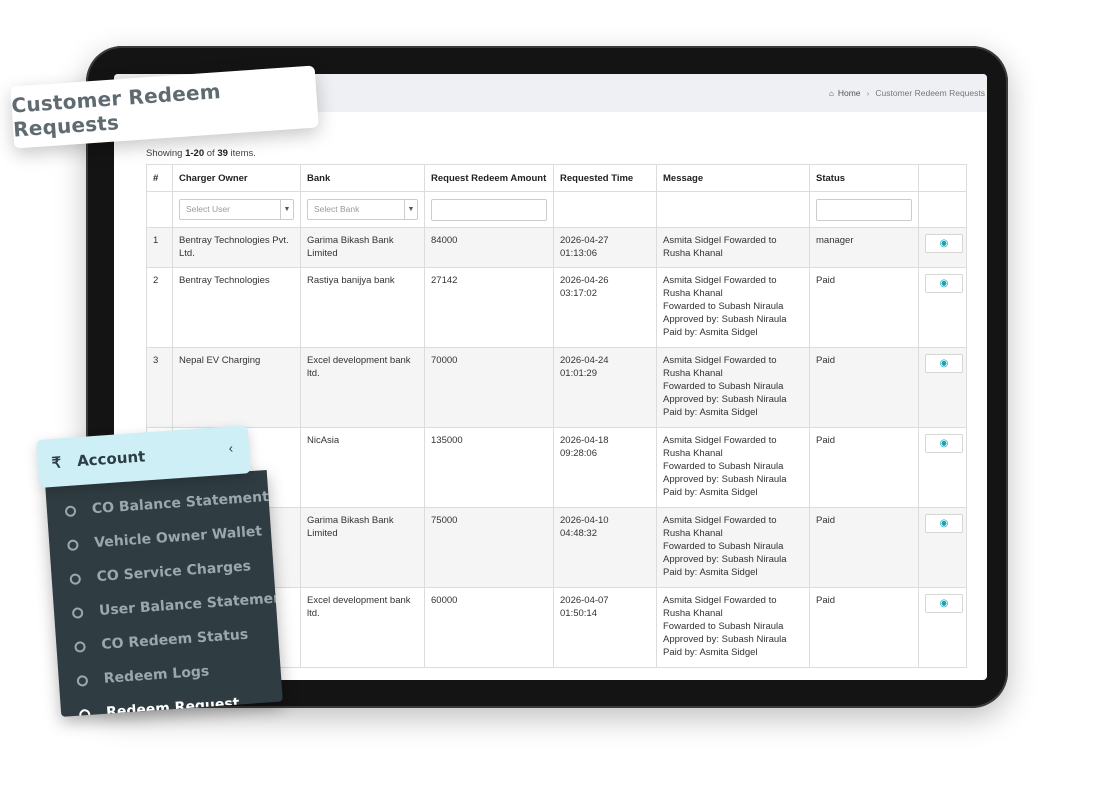 The height and width of the screenshot is (787, 1119). What do you see at coordinates (489, 387) in the screenshot?
I see `redeem-amount: 70000` at bounding box center [489, 387].